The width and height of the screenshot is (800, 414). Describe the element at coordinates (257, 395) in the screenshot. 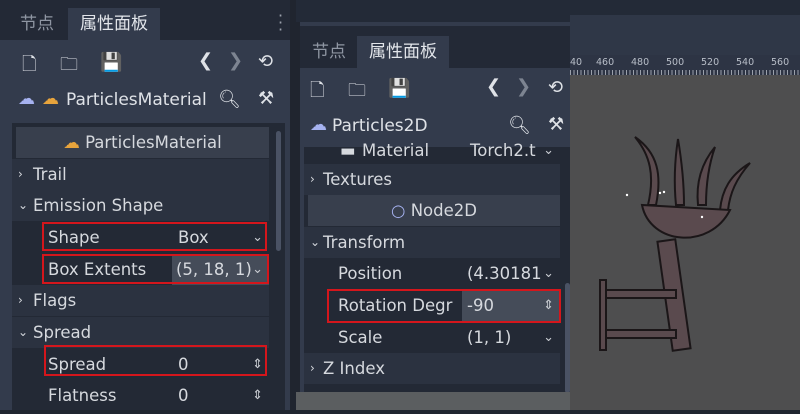

I see `spinner-arrows-icon: ⇕` at that location.